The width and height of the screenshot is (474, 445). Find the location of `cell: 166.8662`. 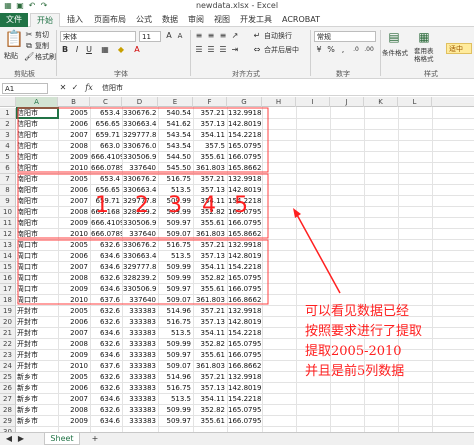

cell: 166.8662 is located at coordinates (245, 366).